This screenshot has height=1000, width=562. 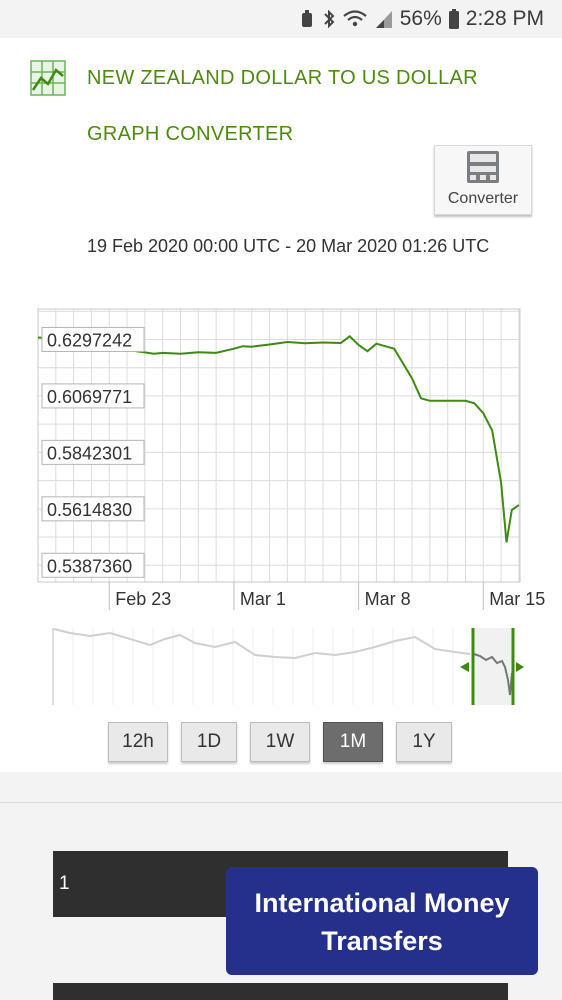 I want to click on status-icons: 56% 2:28 PM, so click(x=421, y=19).